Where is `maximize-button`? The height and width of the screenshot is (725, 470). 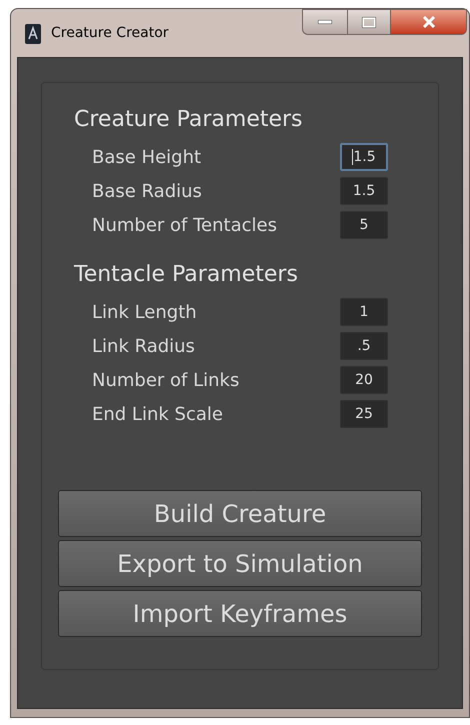 maximize-button is located at coordinates (369, 22).